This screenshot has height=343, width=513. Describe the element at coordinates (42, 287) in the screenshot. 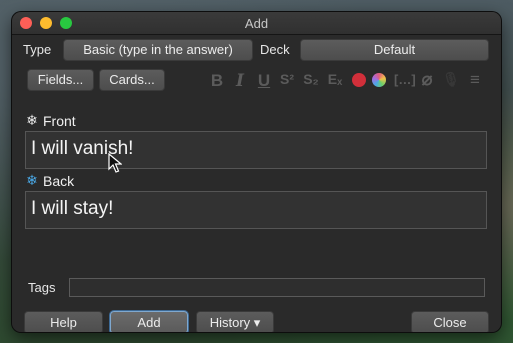

I see `tags-label: Tags` at that location.